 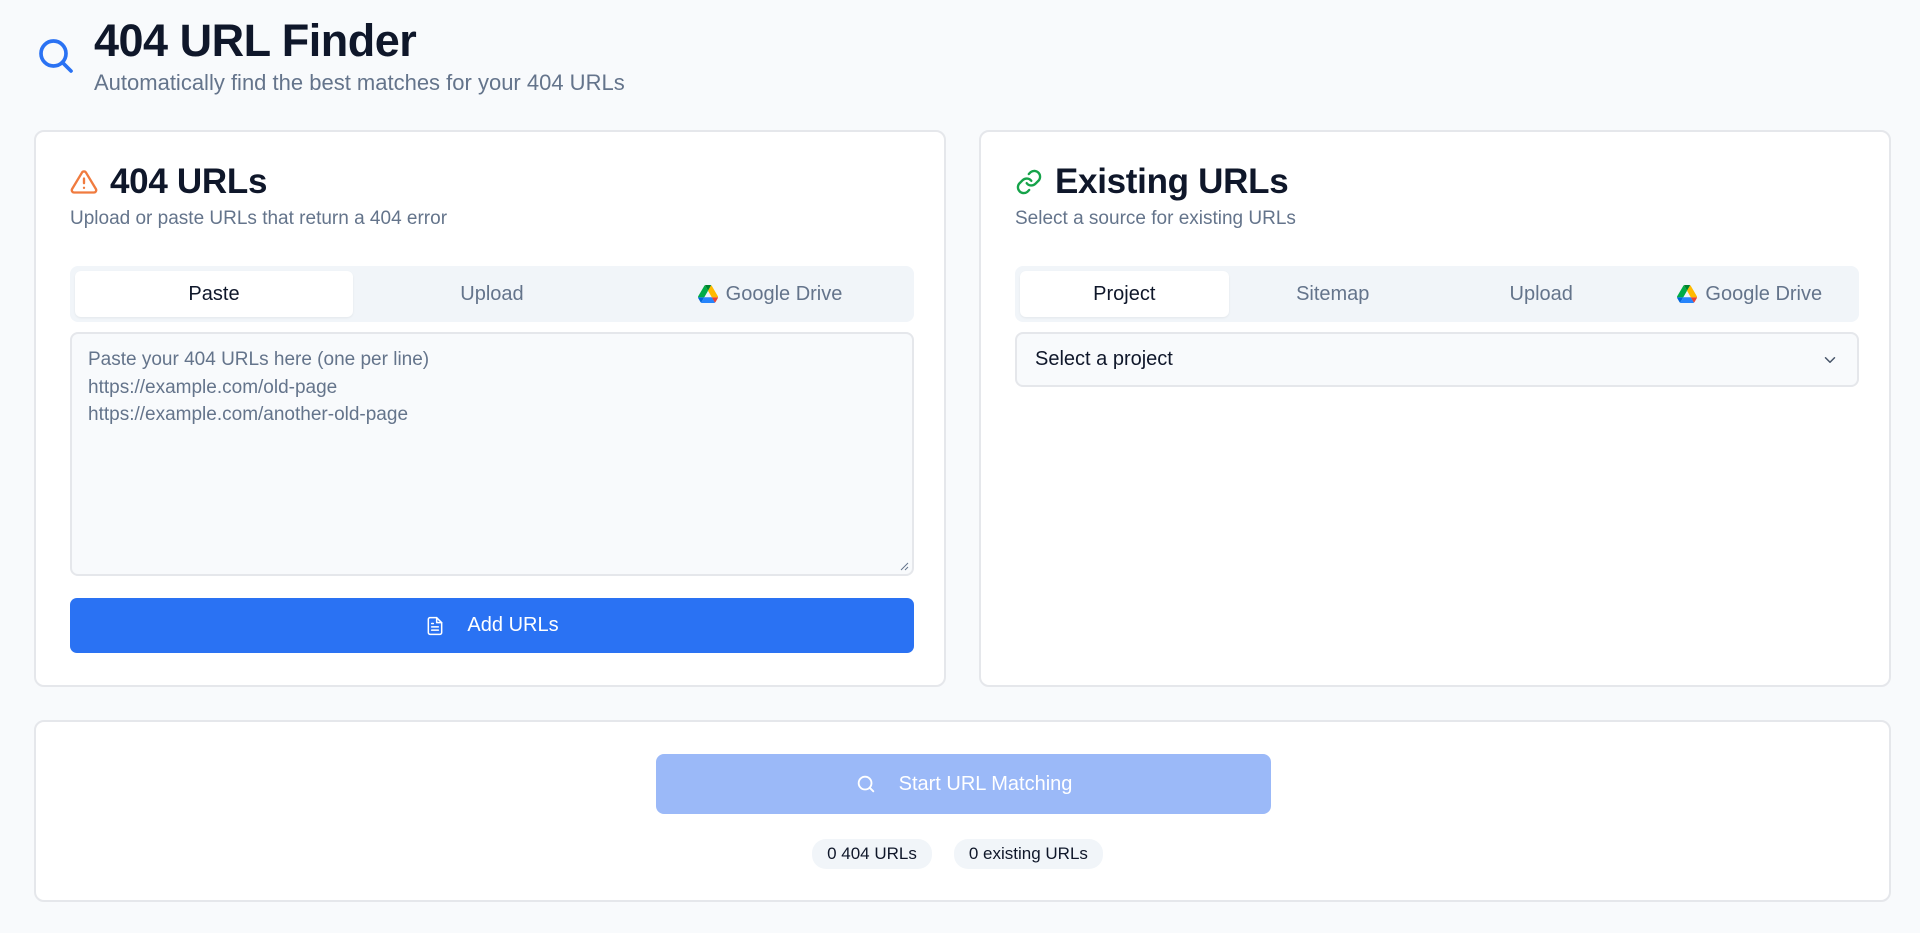 What do you see at coordinates (872, 854) in the screenshot?
I see `404-count-badge: 0 404 URLs` at bounding box center [872, 854].